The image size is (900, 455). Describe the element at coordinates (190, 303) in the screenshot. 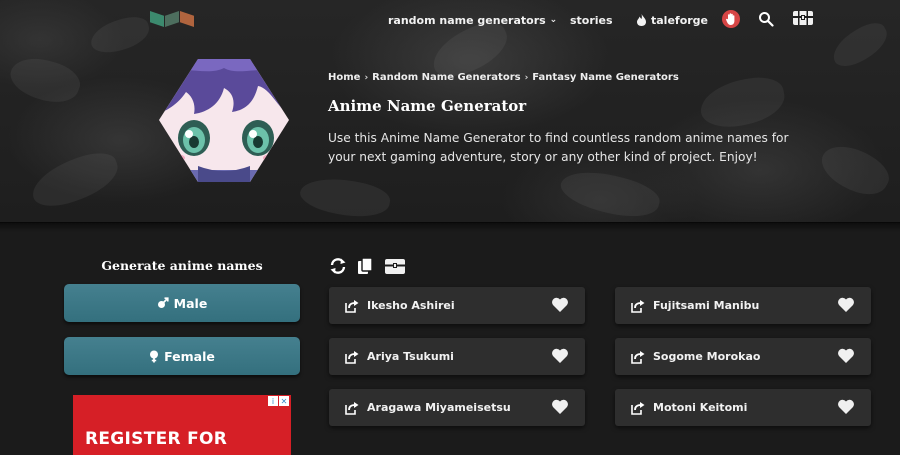

I see `male-button-label: Male` at that location.